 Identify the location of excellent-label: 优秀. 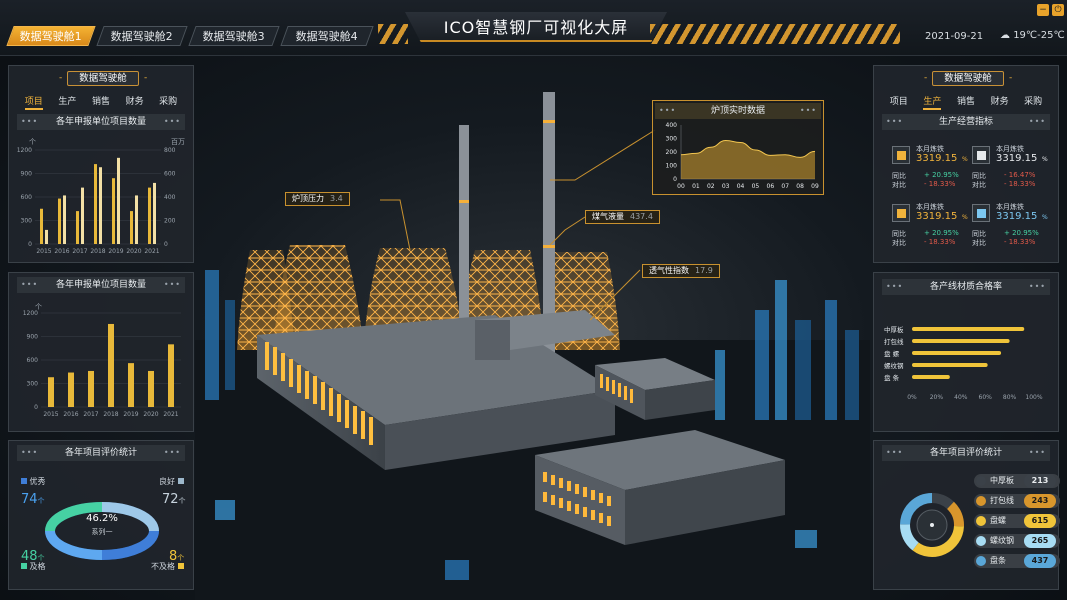
(37, 481).